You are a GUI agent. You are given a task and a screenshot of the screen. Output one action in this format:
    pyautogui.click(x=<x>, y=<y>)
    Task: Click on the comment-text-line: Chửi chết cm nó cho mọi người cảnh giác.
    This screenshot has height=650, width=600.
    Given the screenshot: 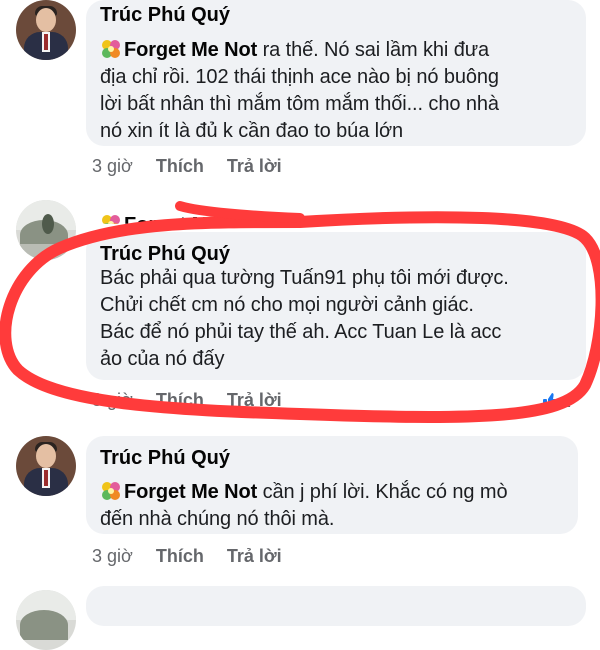 What is the action you would take?
    pyautogui.click(x=287, y=305)
    